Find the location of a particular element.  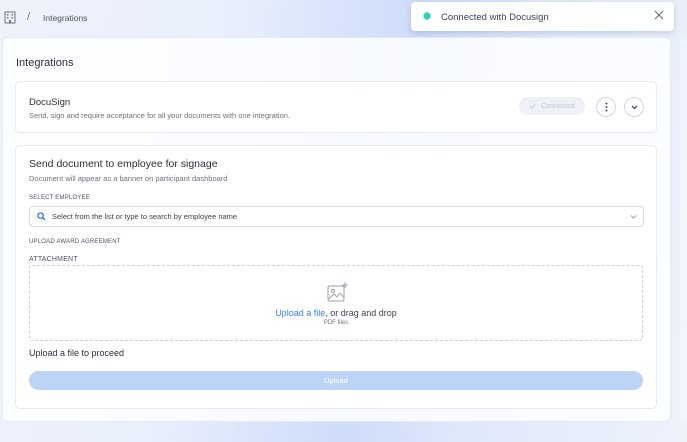

breadcrumb-current: Integrations is located at coordinates (65, 18).